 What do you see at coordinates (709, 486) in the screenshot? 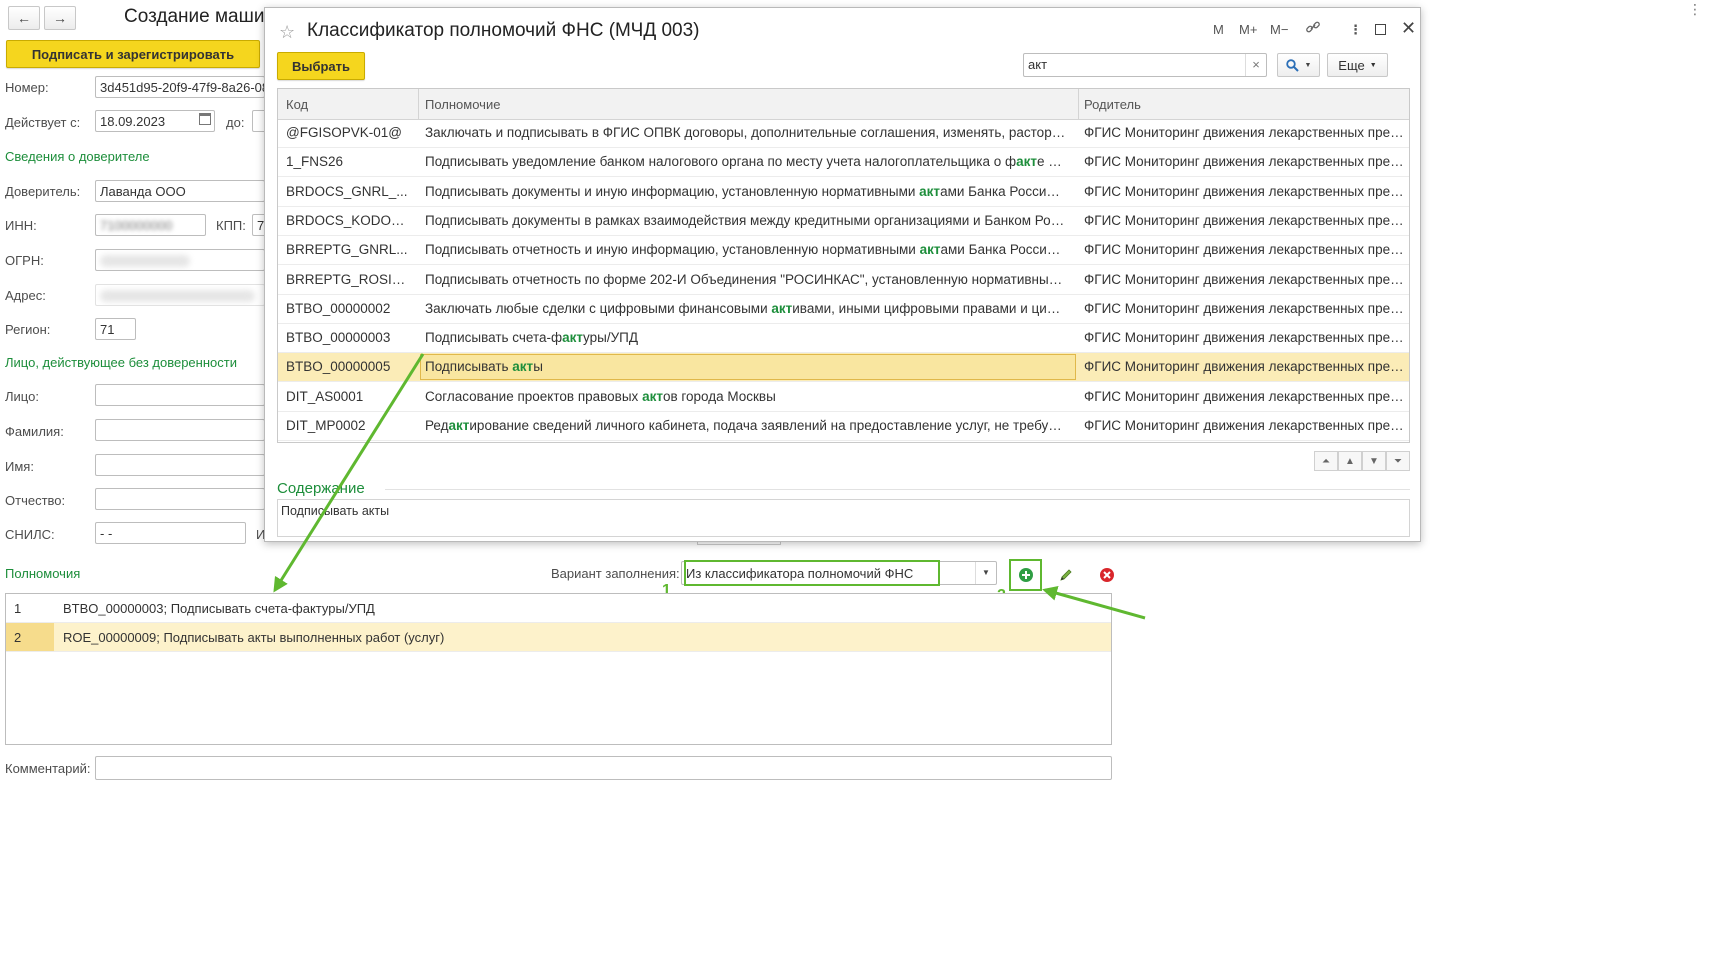
I see `annotation-arrows` at bounding box center [709, 486].